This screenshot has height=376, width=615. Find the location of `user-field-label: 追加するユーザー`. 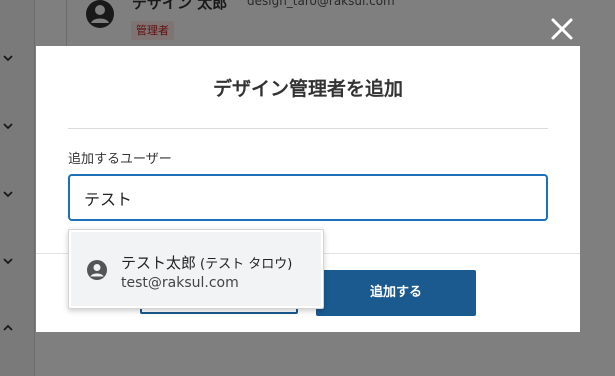

user-field-label: 追加するユーザー is located at coordinates (120, 159).